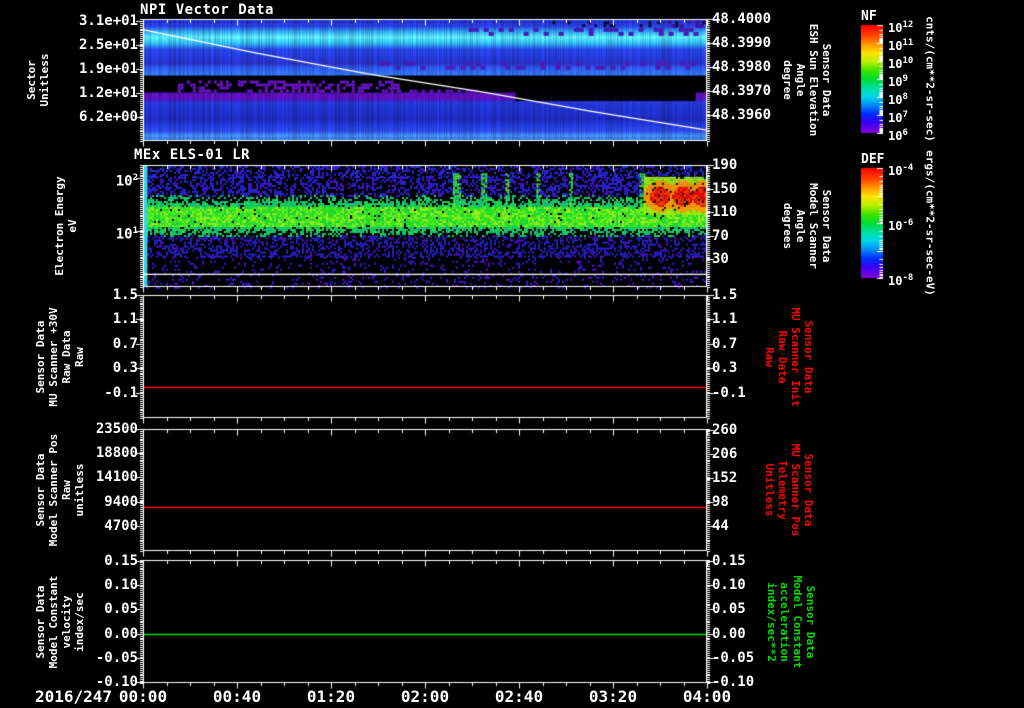 The width and height of the screenshot is (1024, 708). Describe the element at coordinates (789, 356) in the screenshot. I see `right-axis-label: Sensor Data MU Scanner Init Raw Data Raw` at that location.